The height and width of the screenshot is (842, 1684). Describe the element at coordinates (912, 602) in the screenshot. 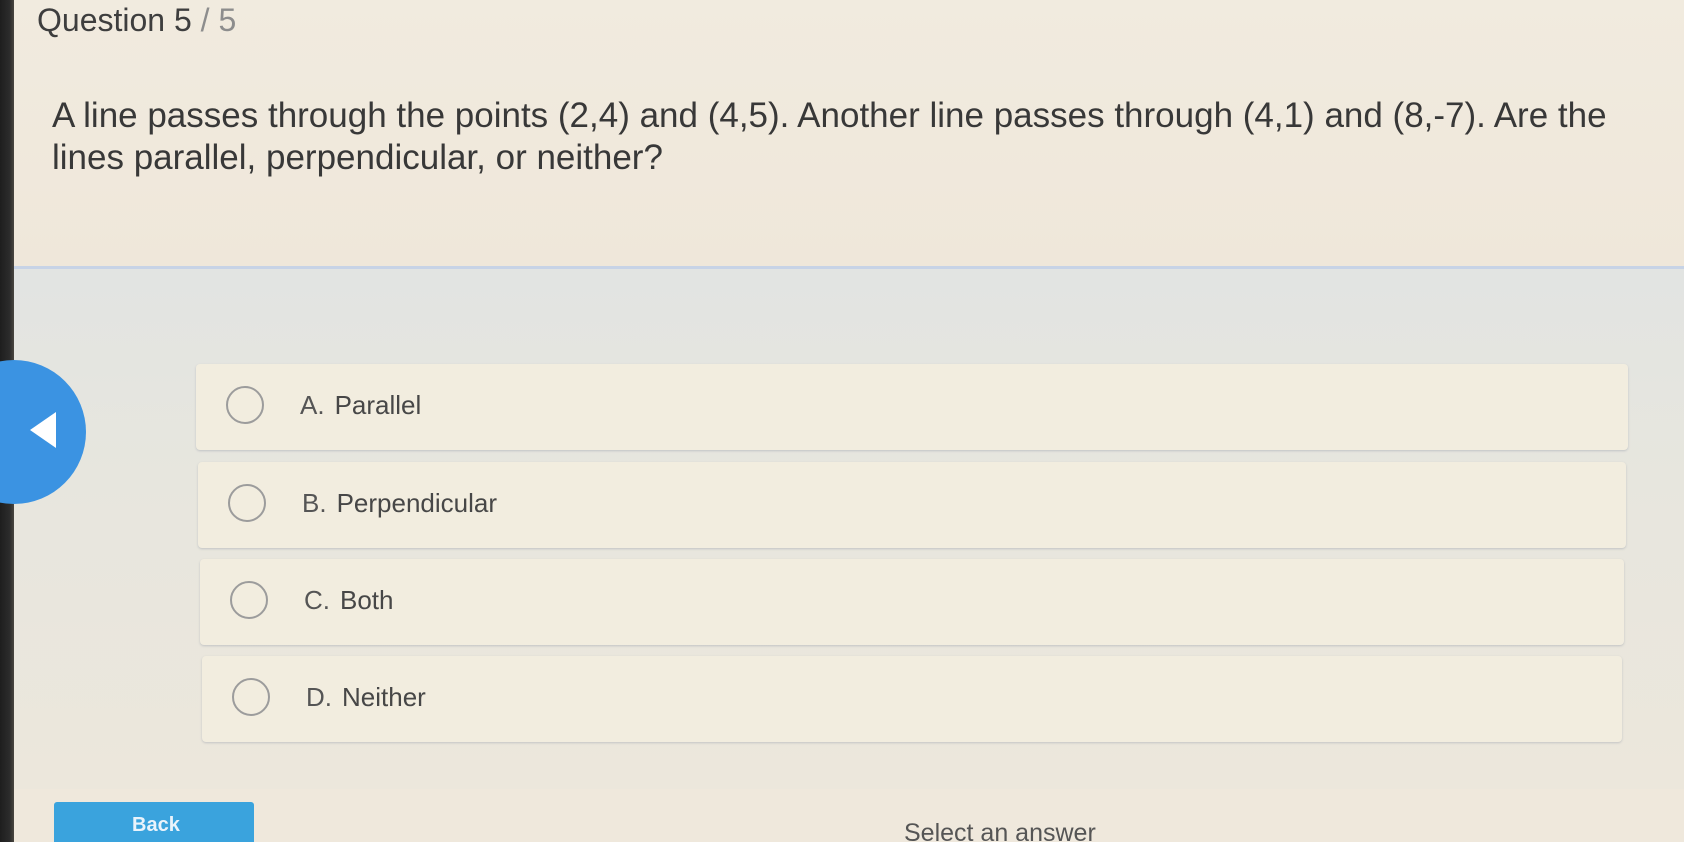

I see `option-c: C. Both` at that location.